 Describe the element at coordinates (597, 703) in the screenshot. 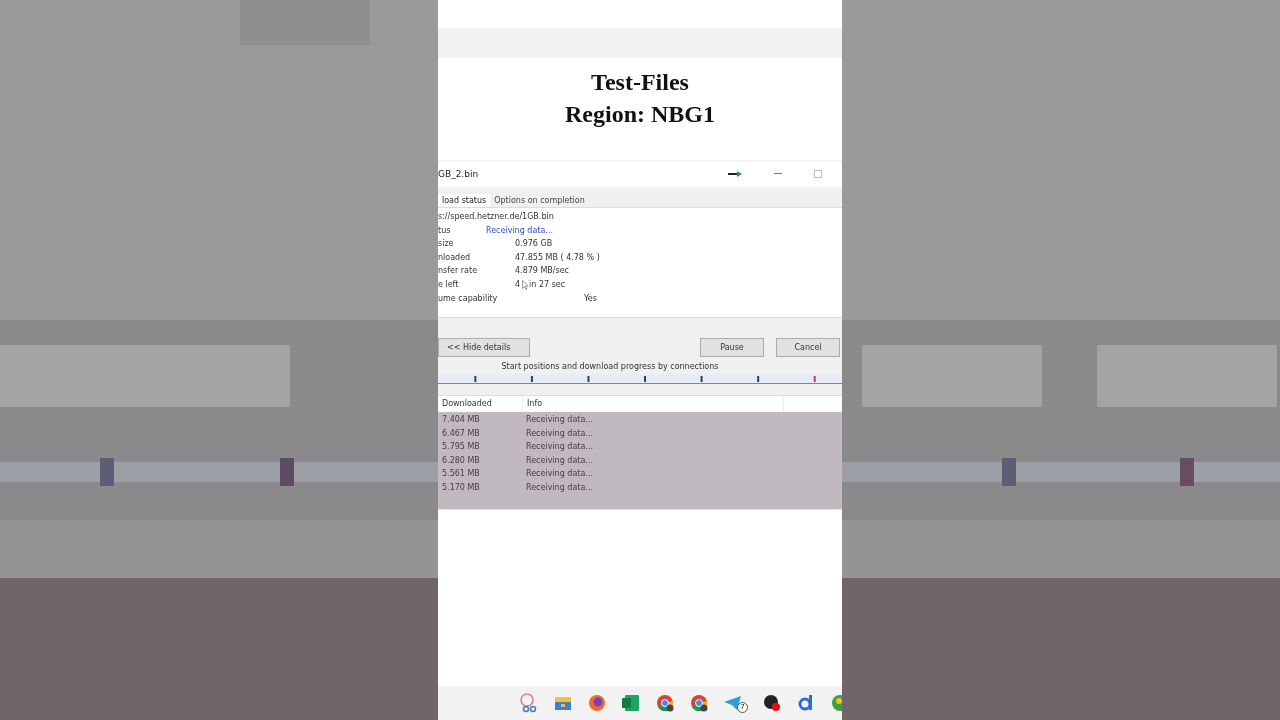

I see `browser-icon` at that location.